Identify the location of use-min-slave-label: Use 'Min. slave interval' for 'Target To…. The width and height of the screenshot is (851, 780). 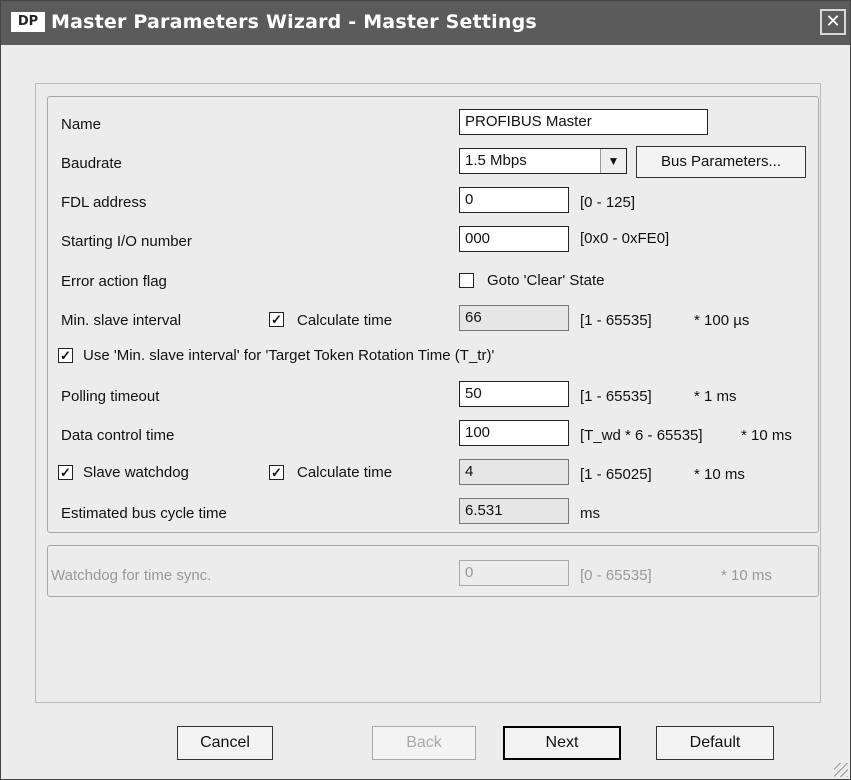
(289, 355).